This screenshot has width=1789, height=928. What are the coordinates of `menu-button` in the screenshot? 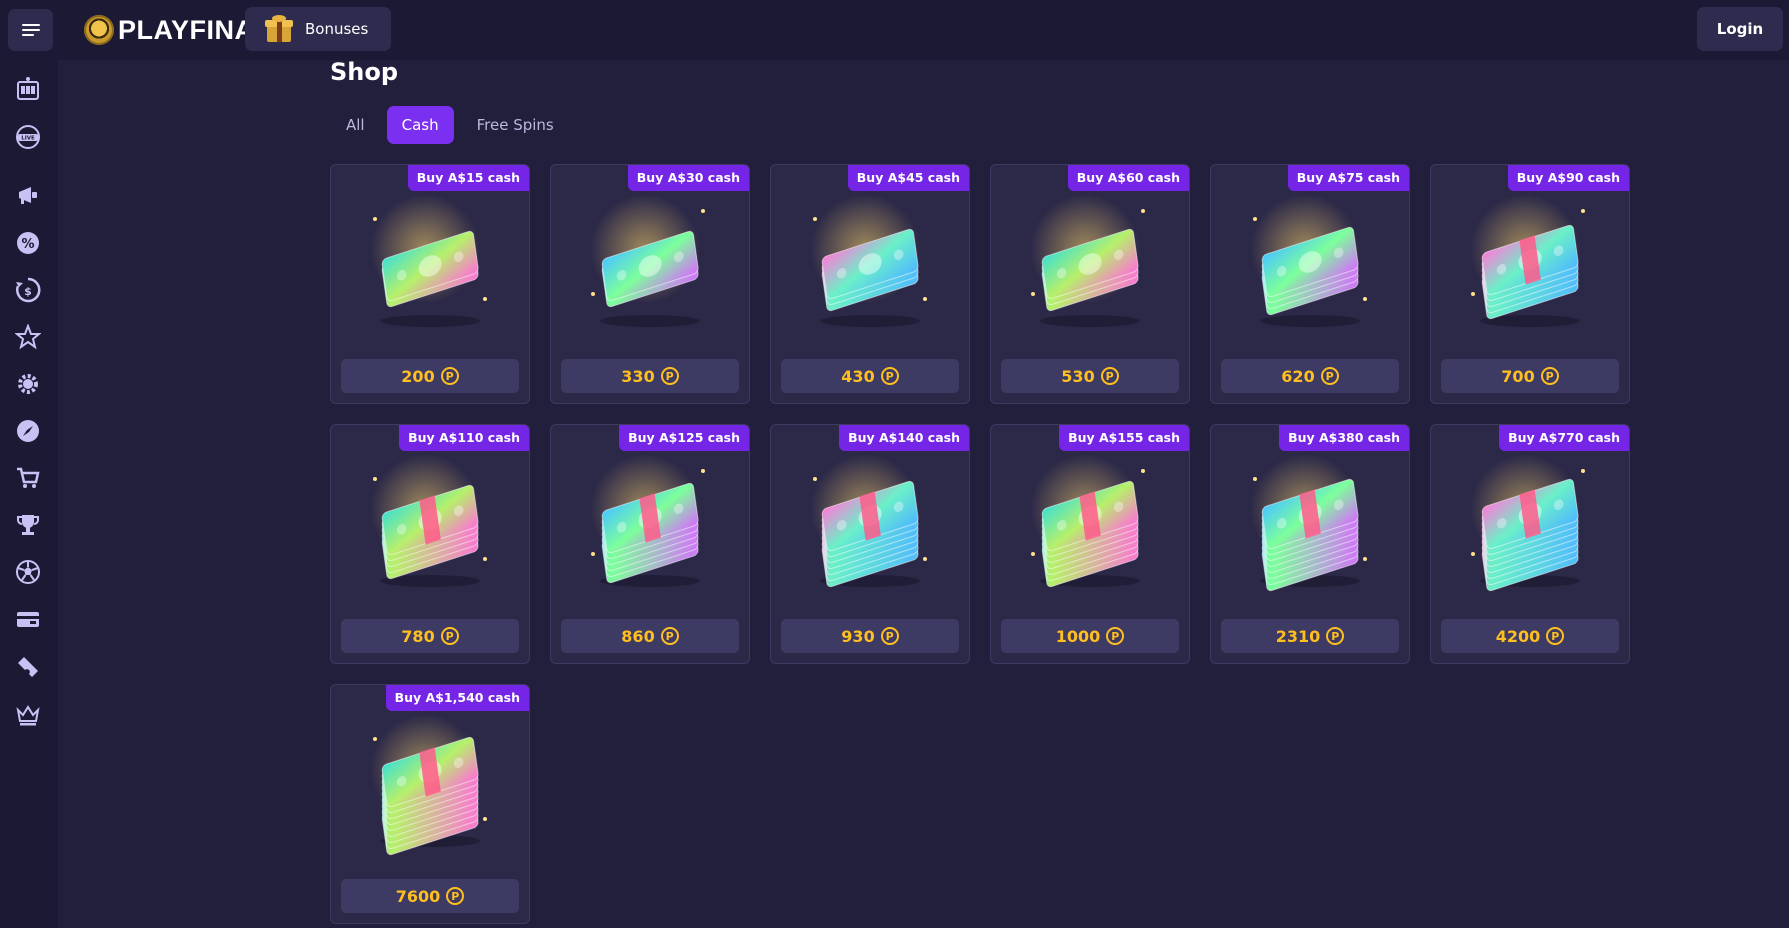 It's located at (30, 30).